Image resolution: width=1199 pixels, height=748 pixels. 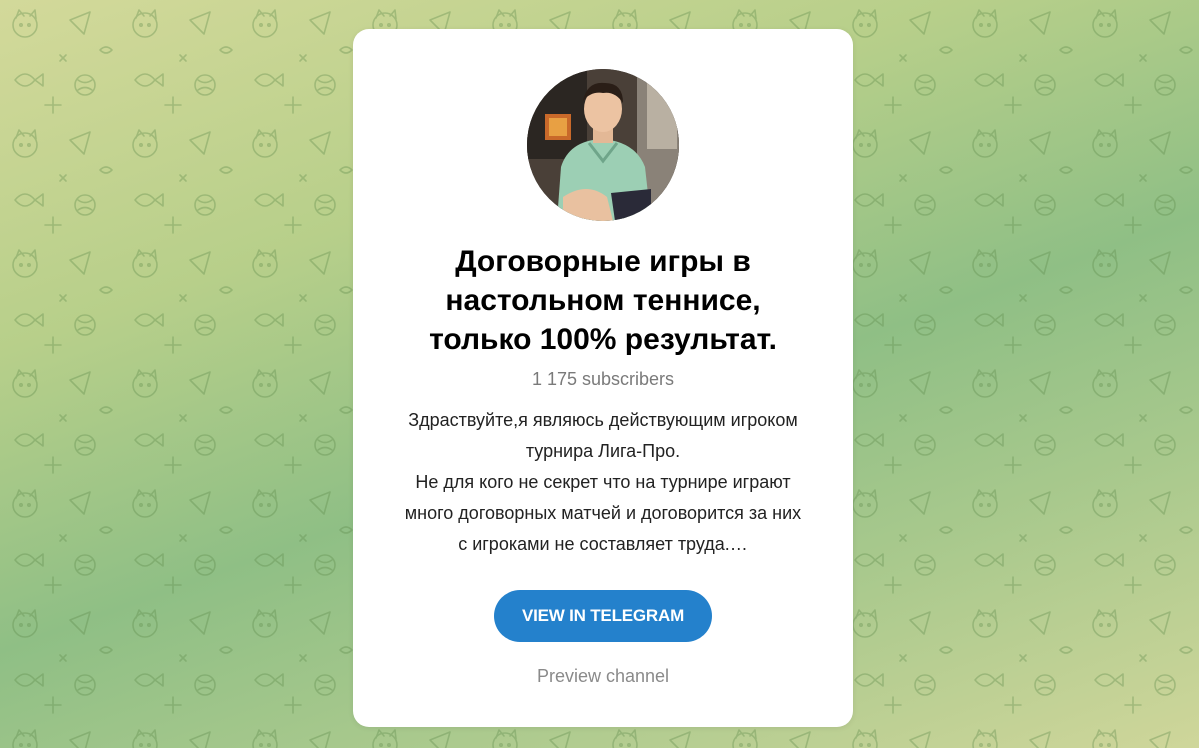 I want to click on view-in-telegram-button: VIEW IN TELEGRAM, so click(x=603, y=616).